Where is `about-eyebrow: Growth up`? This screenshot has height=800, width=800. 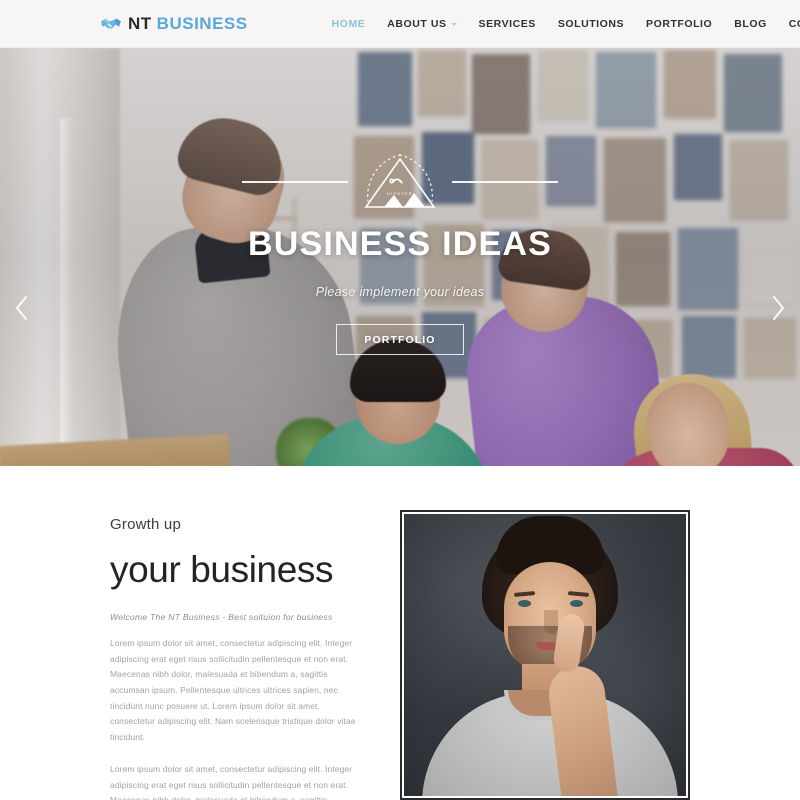 about-eyebrow: Growth up is located at coordinates (145, 524).